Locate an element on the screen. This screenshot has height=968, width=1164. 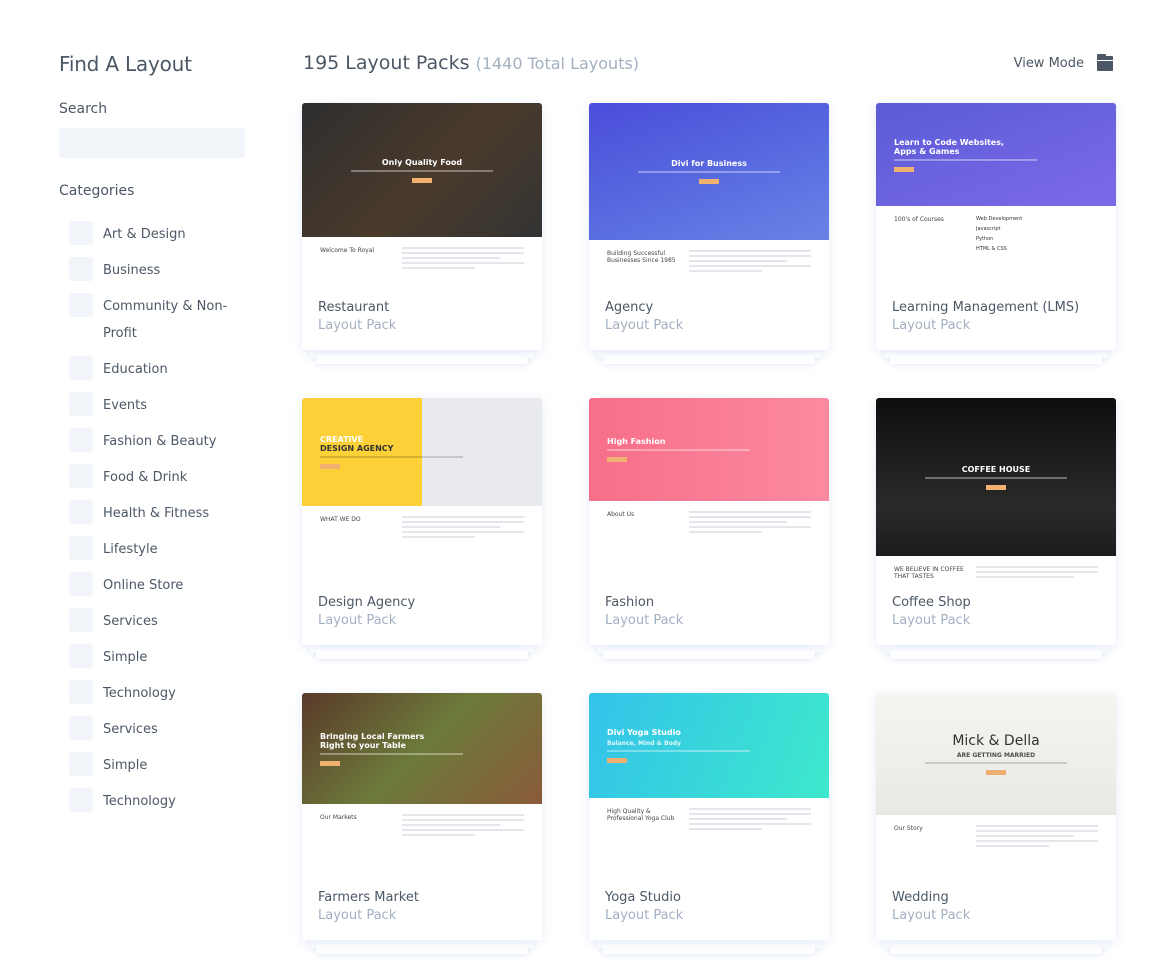
layout-pack-name: Learning Management (LMS) is located at coordinates (986, 307).